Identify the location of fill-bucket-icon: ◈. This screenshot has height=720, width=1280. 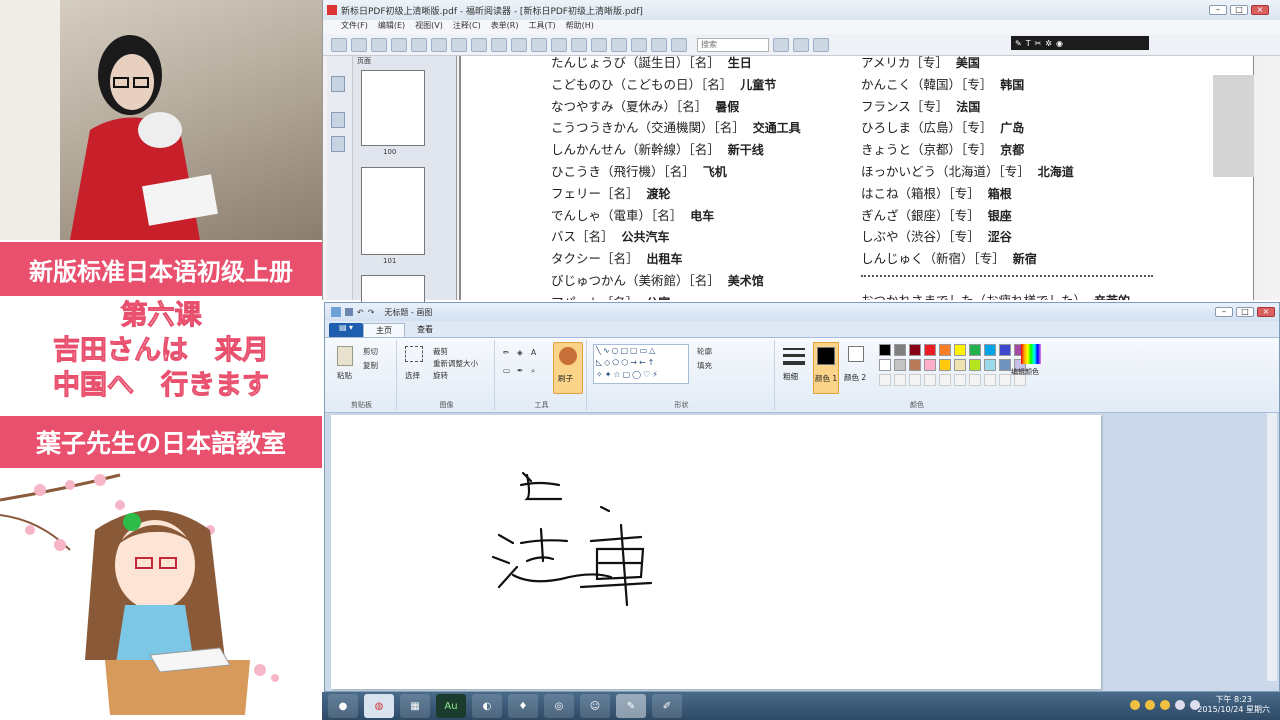
(520, 352).